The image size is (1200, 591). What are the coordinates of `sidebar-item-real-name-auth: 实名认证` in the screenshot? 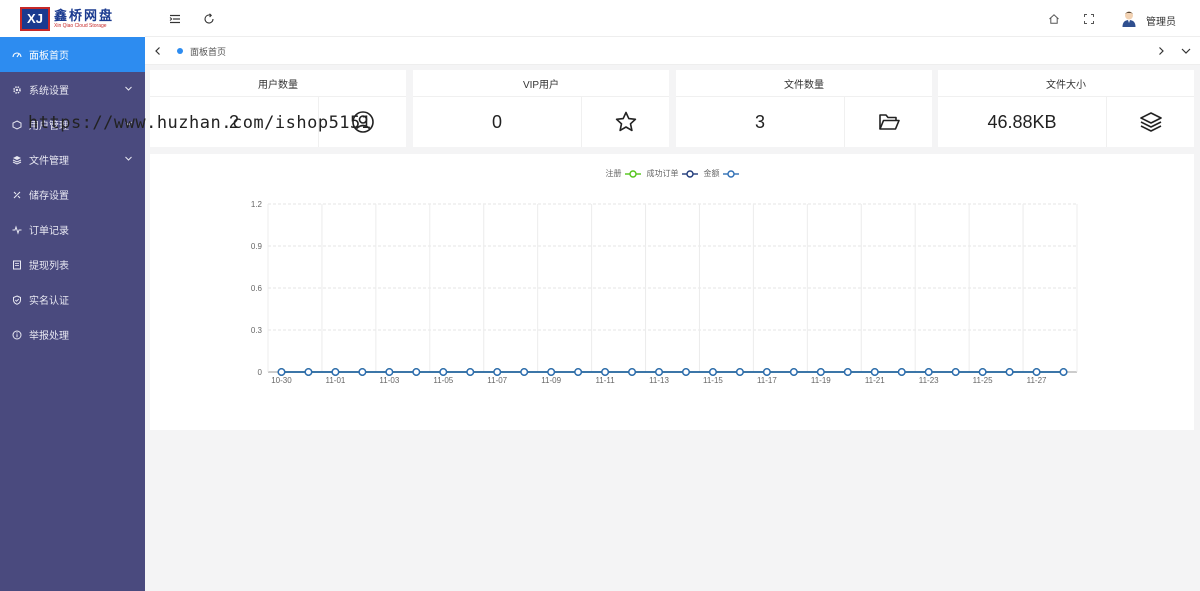 It's located at (72, 299).